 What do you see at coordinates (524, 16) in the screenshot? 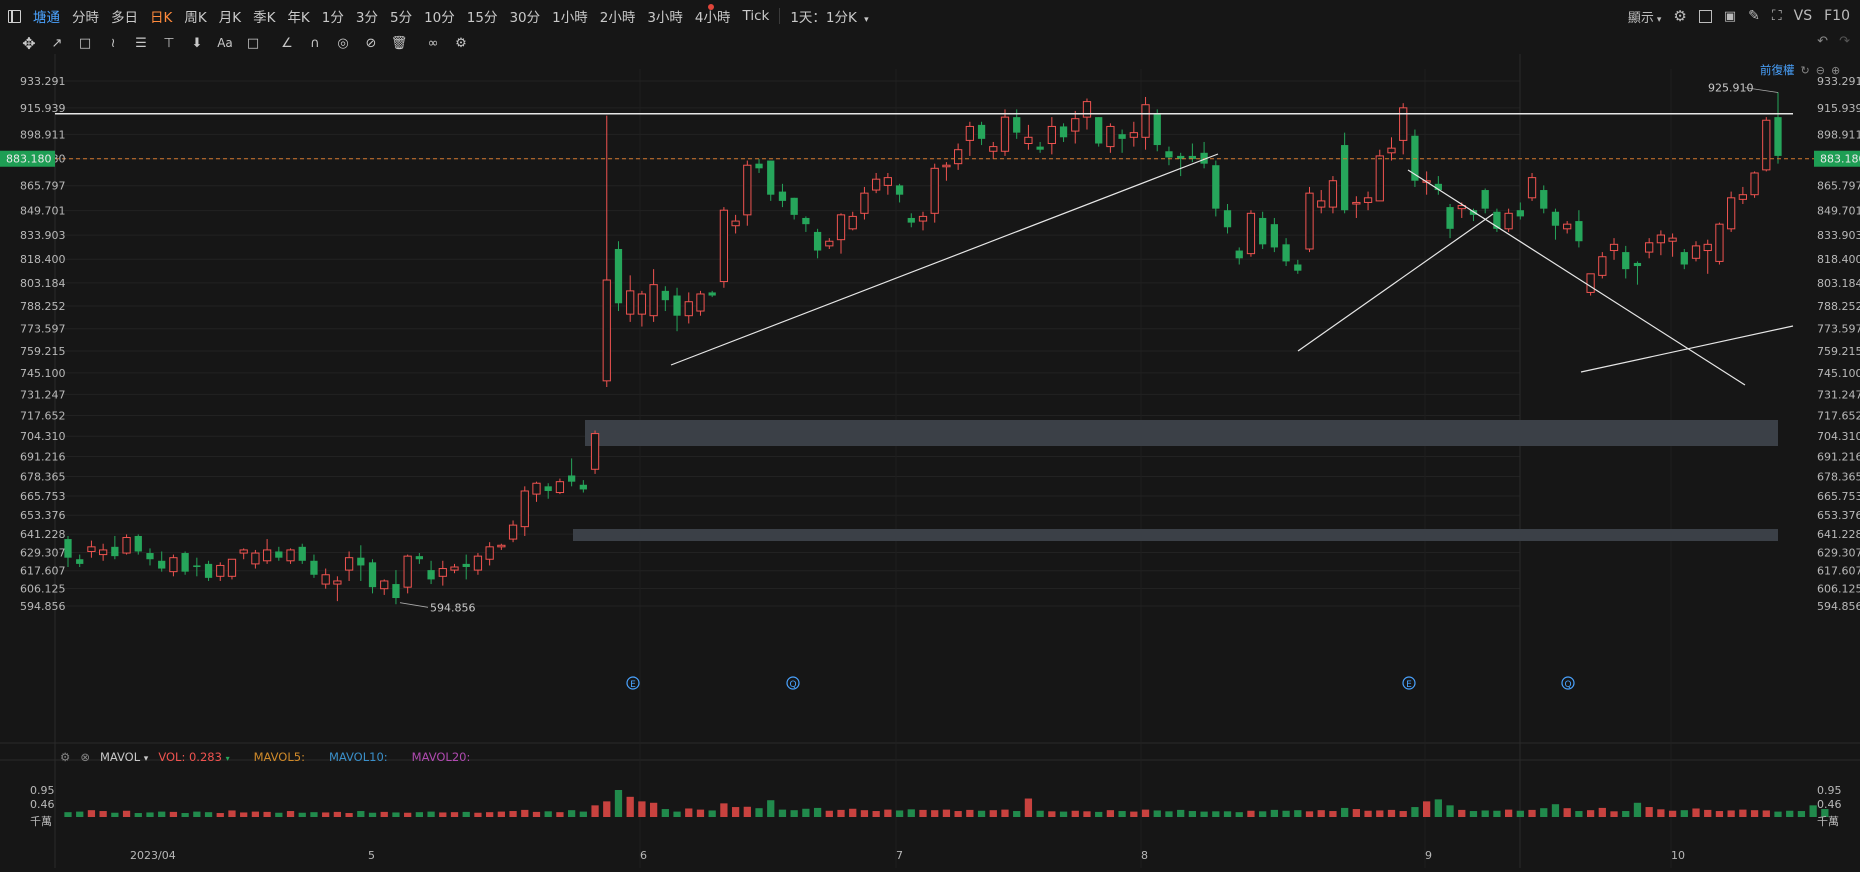
I see `timeframe-item-13: 30分` at bounding box center [524, 16].